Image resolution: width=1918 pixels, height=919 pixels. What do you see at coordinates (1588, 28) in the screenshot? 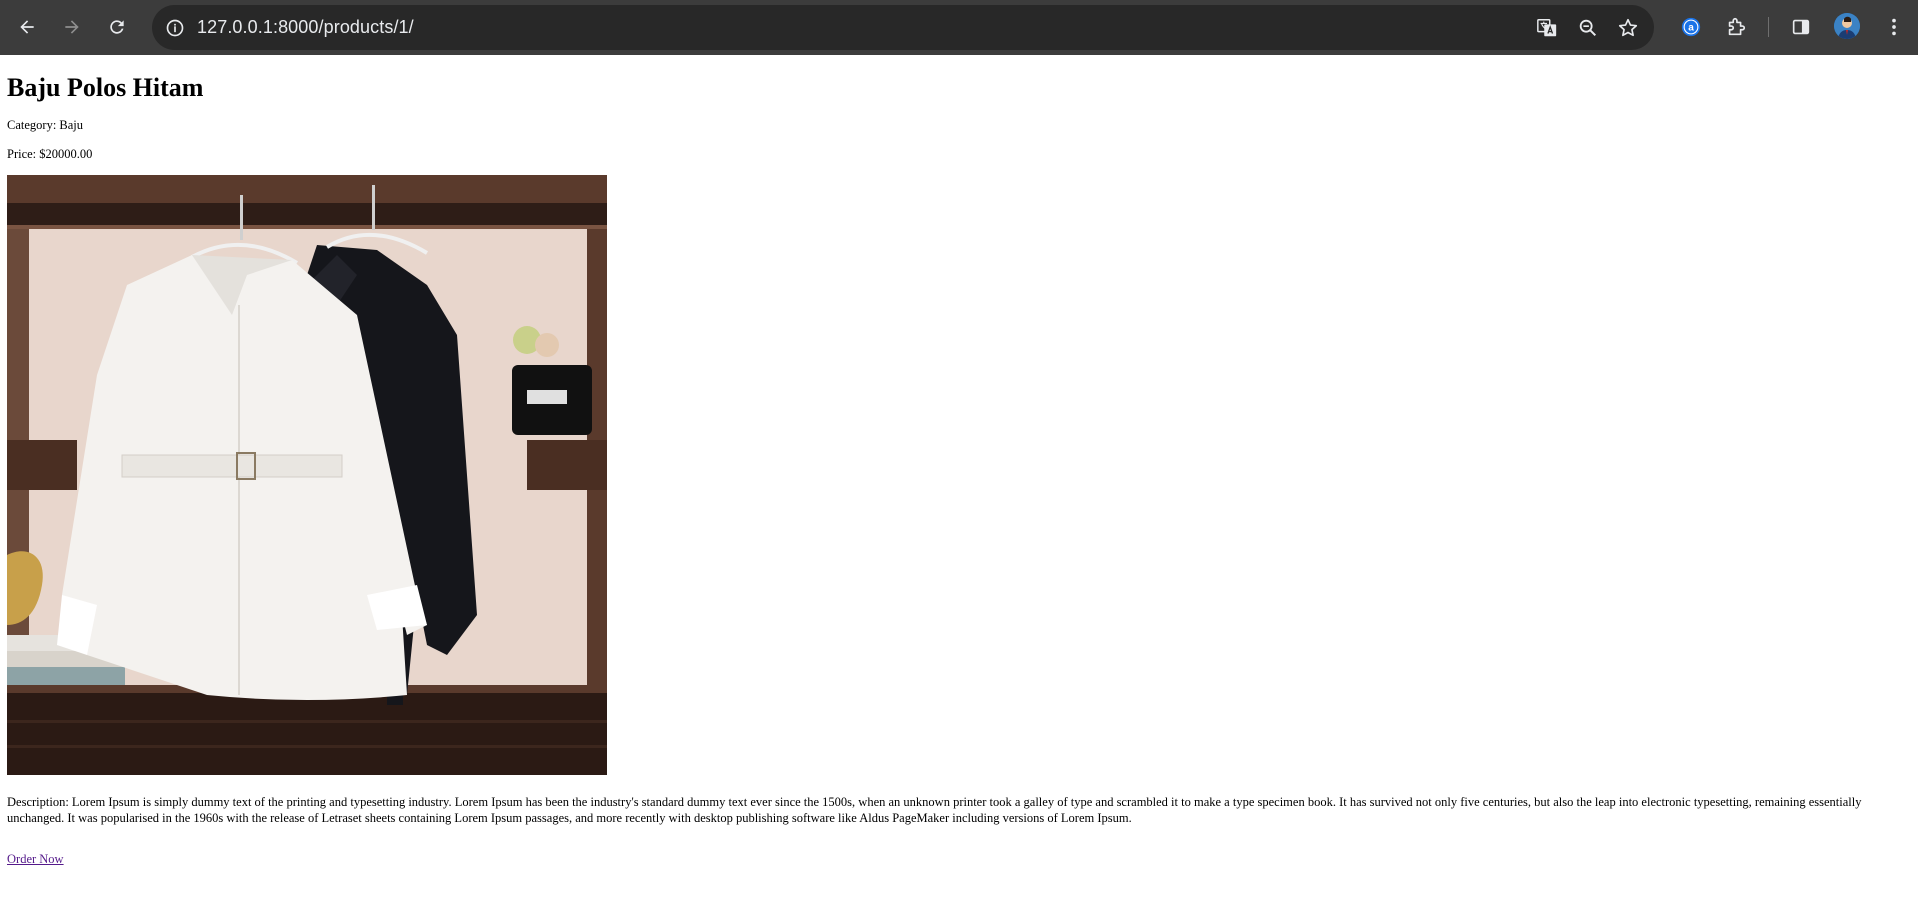
I see `zoom-icon` at bounding box center [1588, 28].